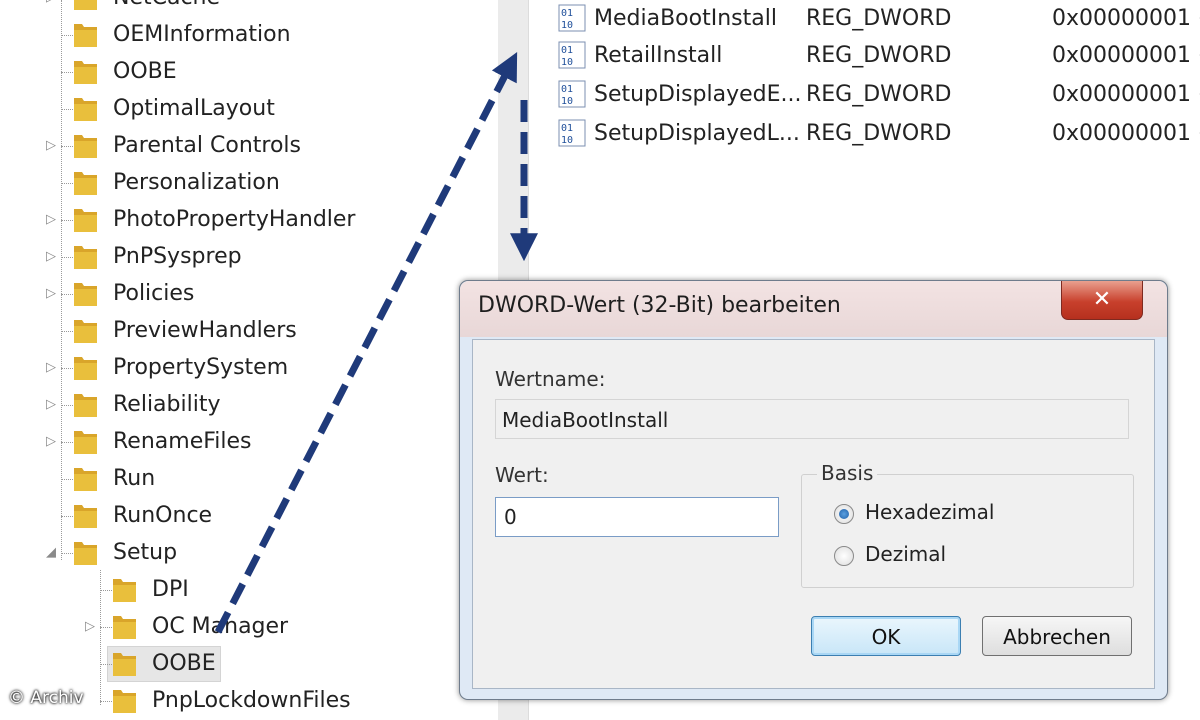  I want to click on tree-item: OEMInformation, so click(248, 35).